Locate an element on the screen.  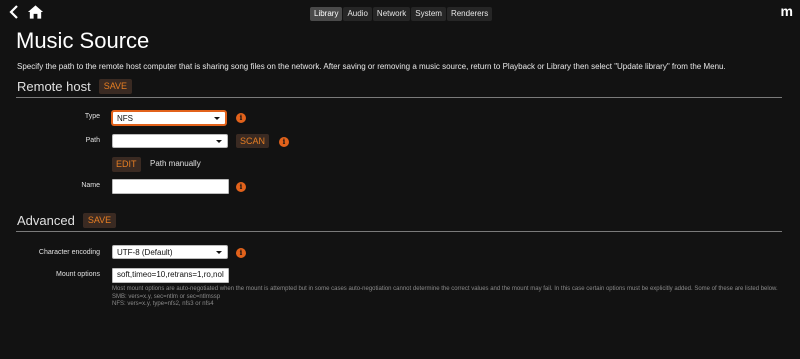
tab-renderers: Renderers is located at coordinates (469, 14).